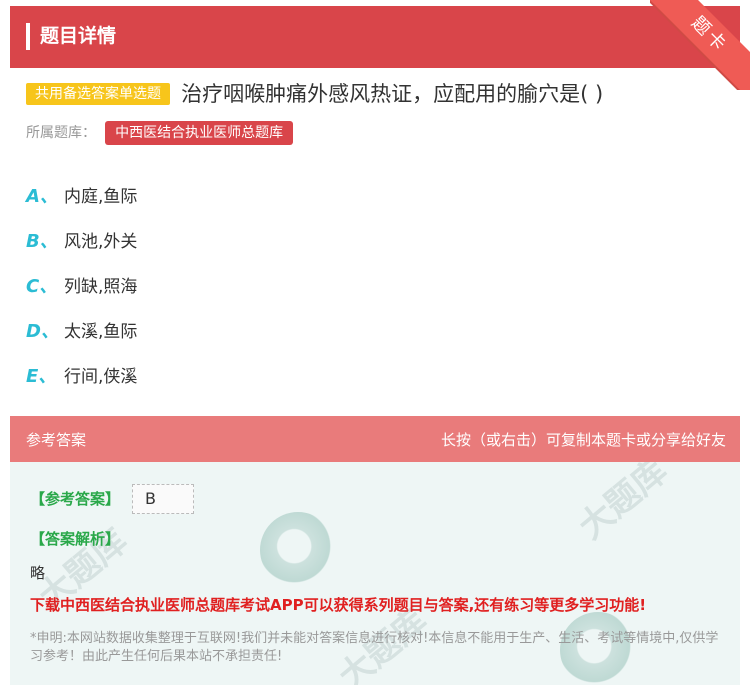  What do you see at coordinates (56, 440) in the screenshot?
I see `answer-section-title: 参考答案` at bounding box center [56, 440].